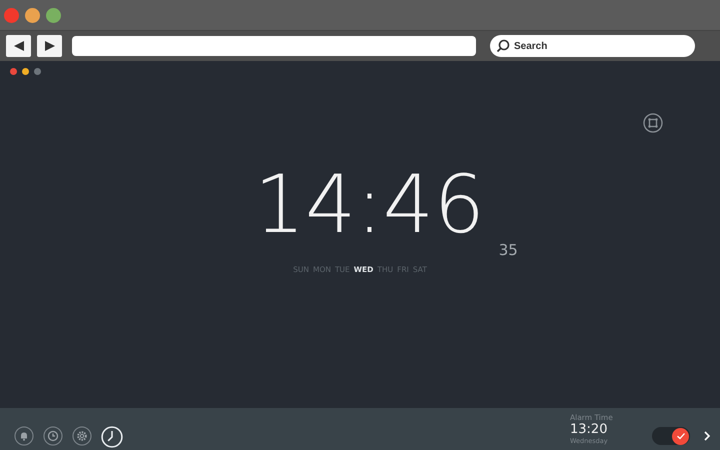 The width and height of the screenshot is (720, 450). I want to click on alarm-time: 13:20, so click(589, 429).